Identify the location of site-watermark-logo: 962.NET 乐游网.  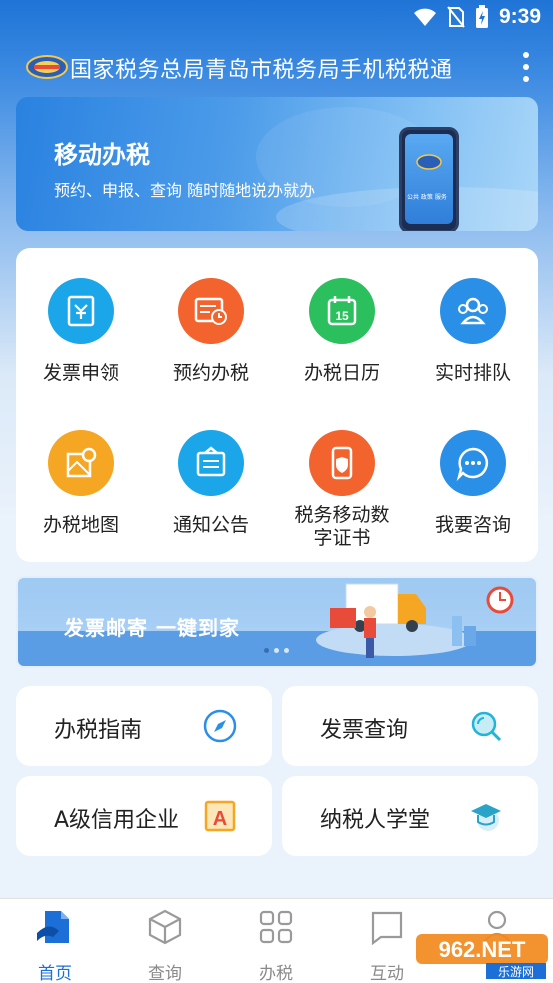
(482, 956).